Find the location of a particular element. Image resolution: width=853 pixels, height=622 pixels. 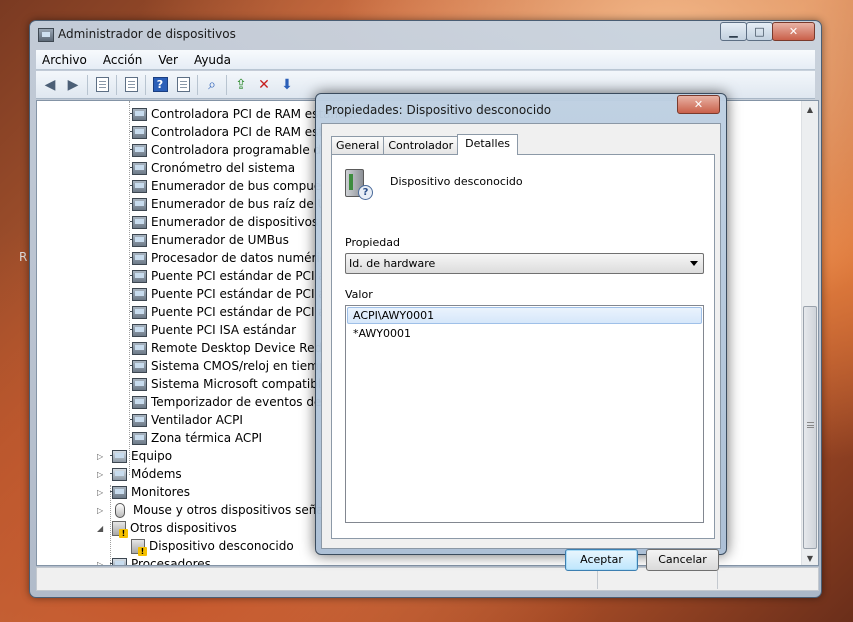

tree-item-label: Procesador de datos numéricos is located at coordinates (245, 258).